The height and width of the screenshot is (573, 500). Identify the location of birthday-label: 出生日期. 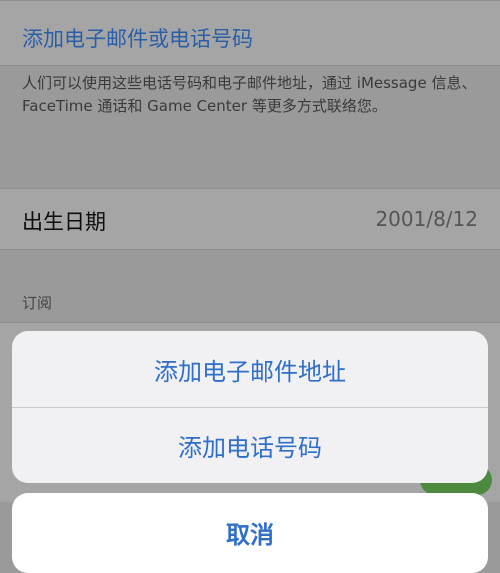
(64, 222).